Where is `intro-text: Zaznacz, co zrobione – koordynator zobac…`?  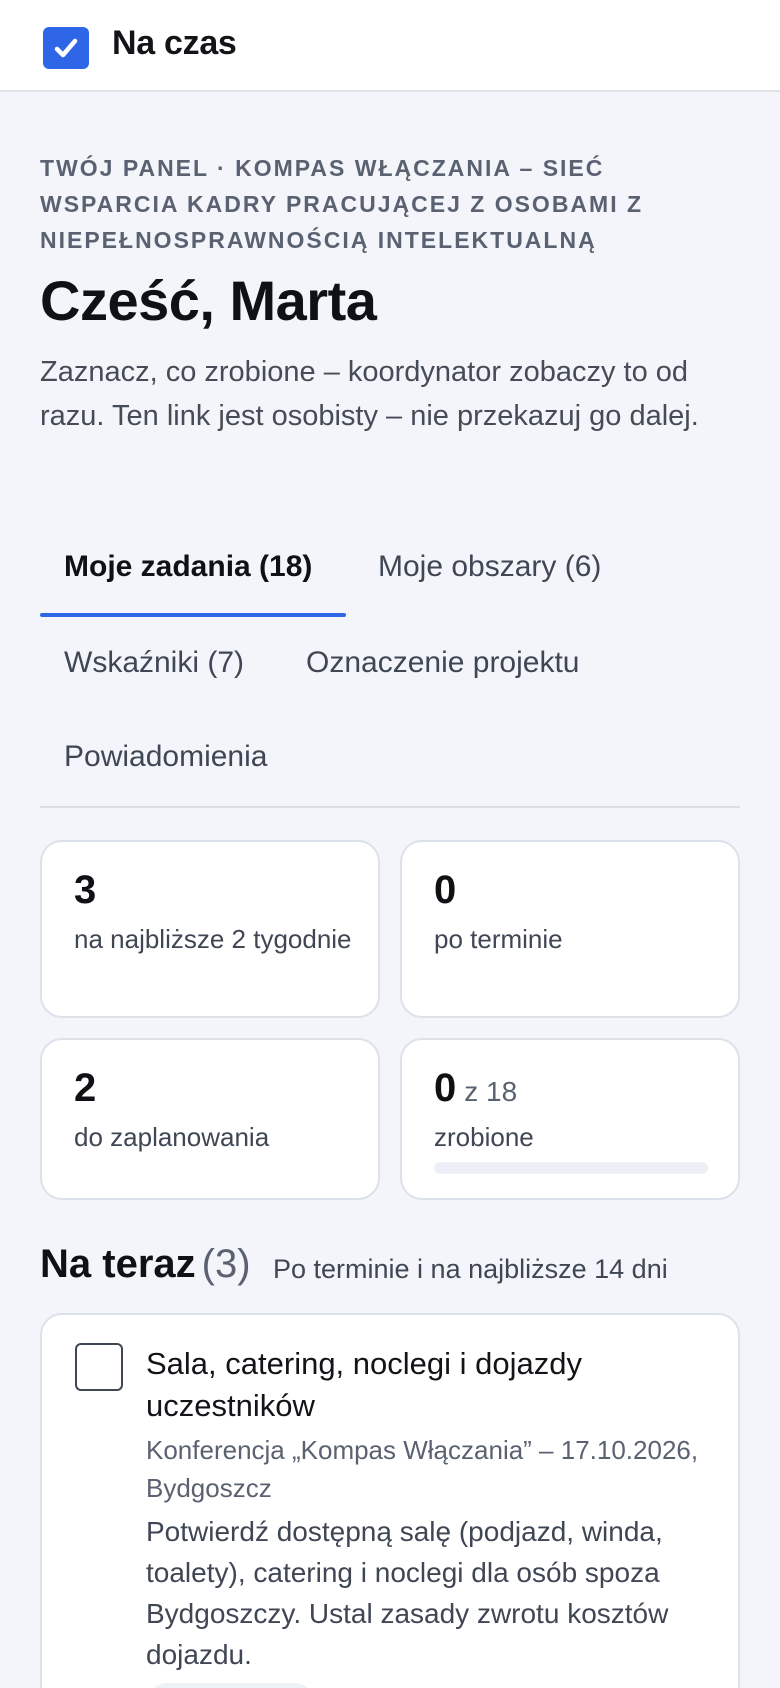 intro-text: Zaznacz, co zrobione – koordynator zobac… is located at coordinates (369, 394).